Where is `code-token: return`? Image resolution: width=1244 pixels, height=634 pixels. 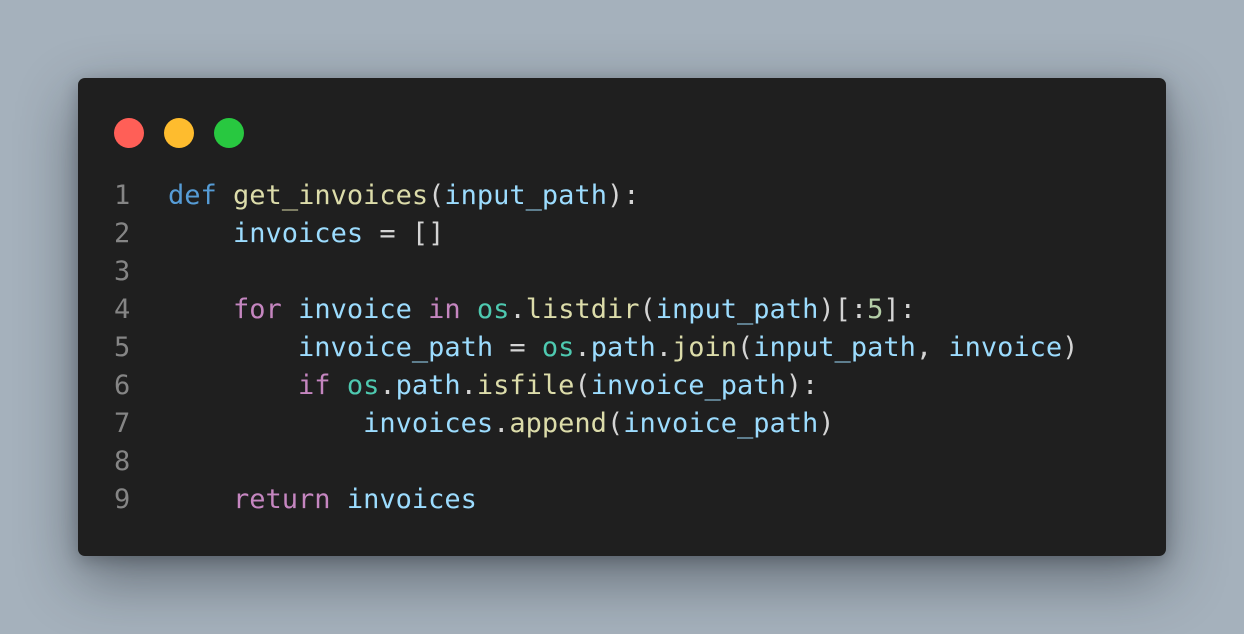 code-token: return is located at coordinates (282, 499).